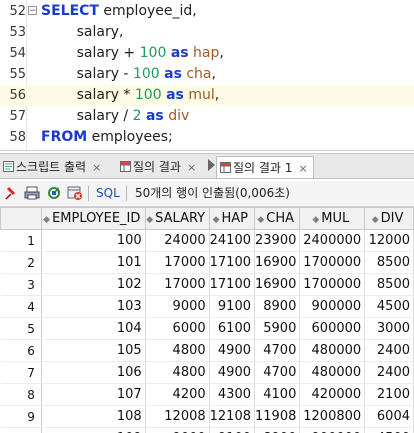 This screenshot has width=414, height=433. What do you see at coordinates (32, 193) in the screenshot?
I see `print-icon` at bounding box center [32, 193].